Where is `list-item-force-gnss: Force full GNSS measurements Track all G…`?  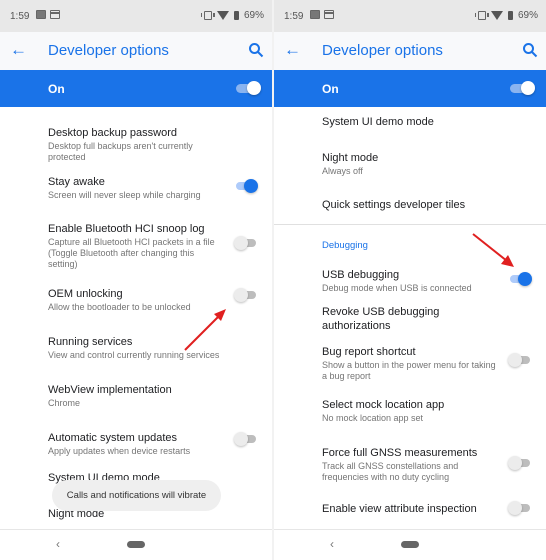
list-item-force-gnss: Force full GNSS measurements Track all G… is located at coordinates (410, 471).